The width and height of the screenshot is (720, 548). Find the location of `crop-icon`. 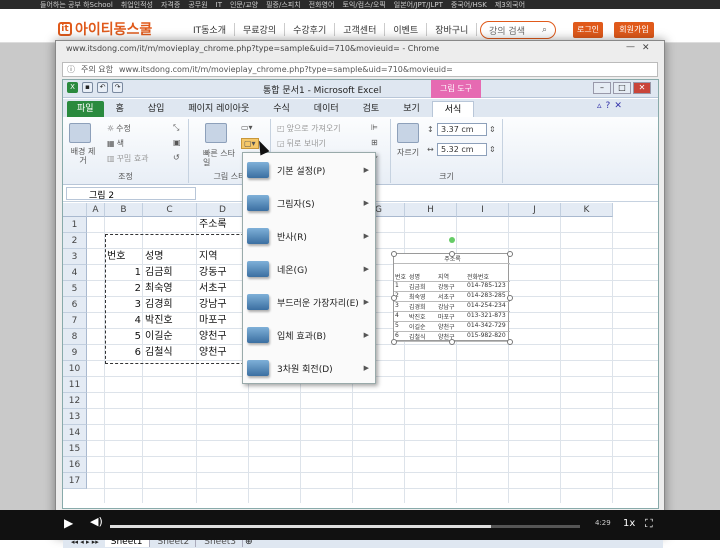

crop-icon is located at coordinates (408, 133).